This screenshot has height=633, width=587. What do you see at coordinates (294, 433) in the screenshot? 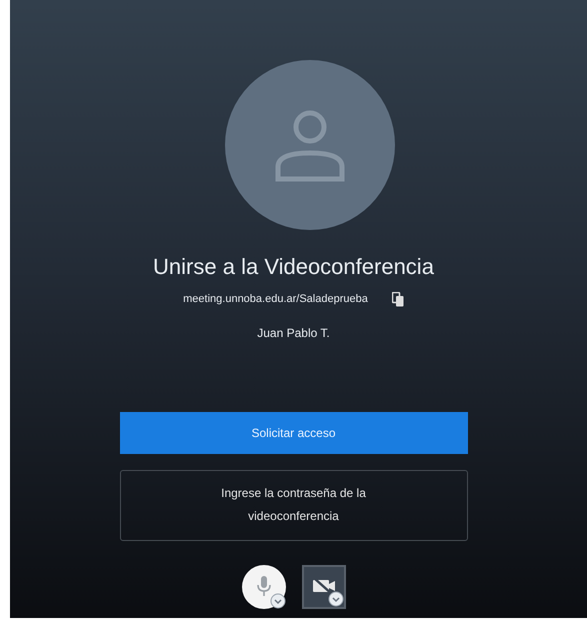
I see `request-access-button: Solicitar acceso` at bounding box center [294, 433].